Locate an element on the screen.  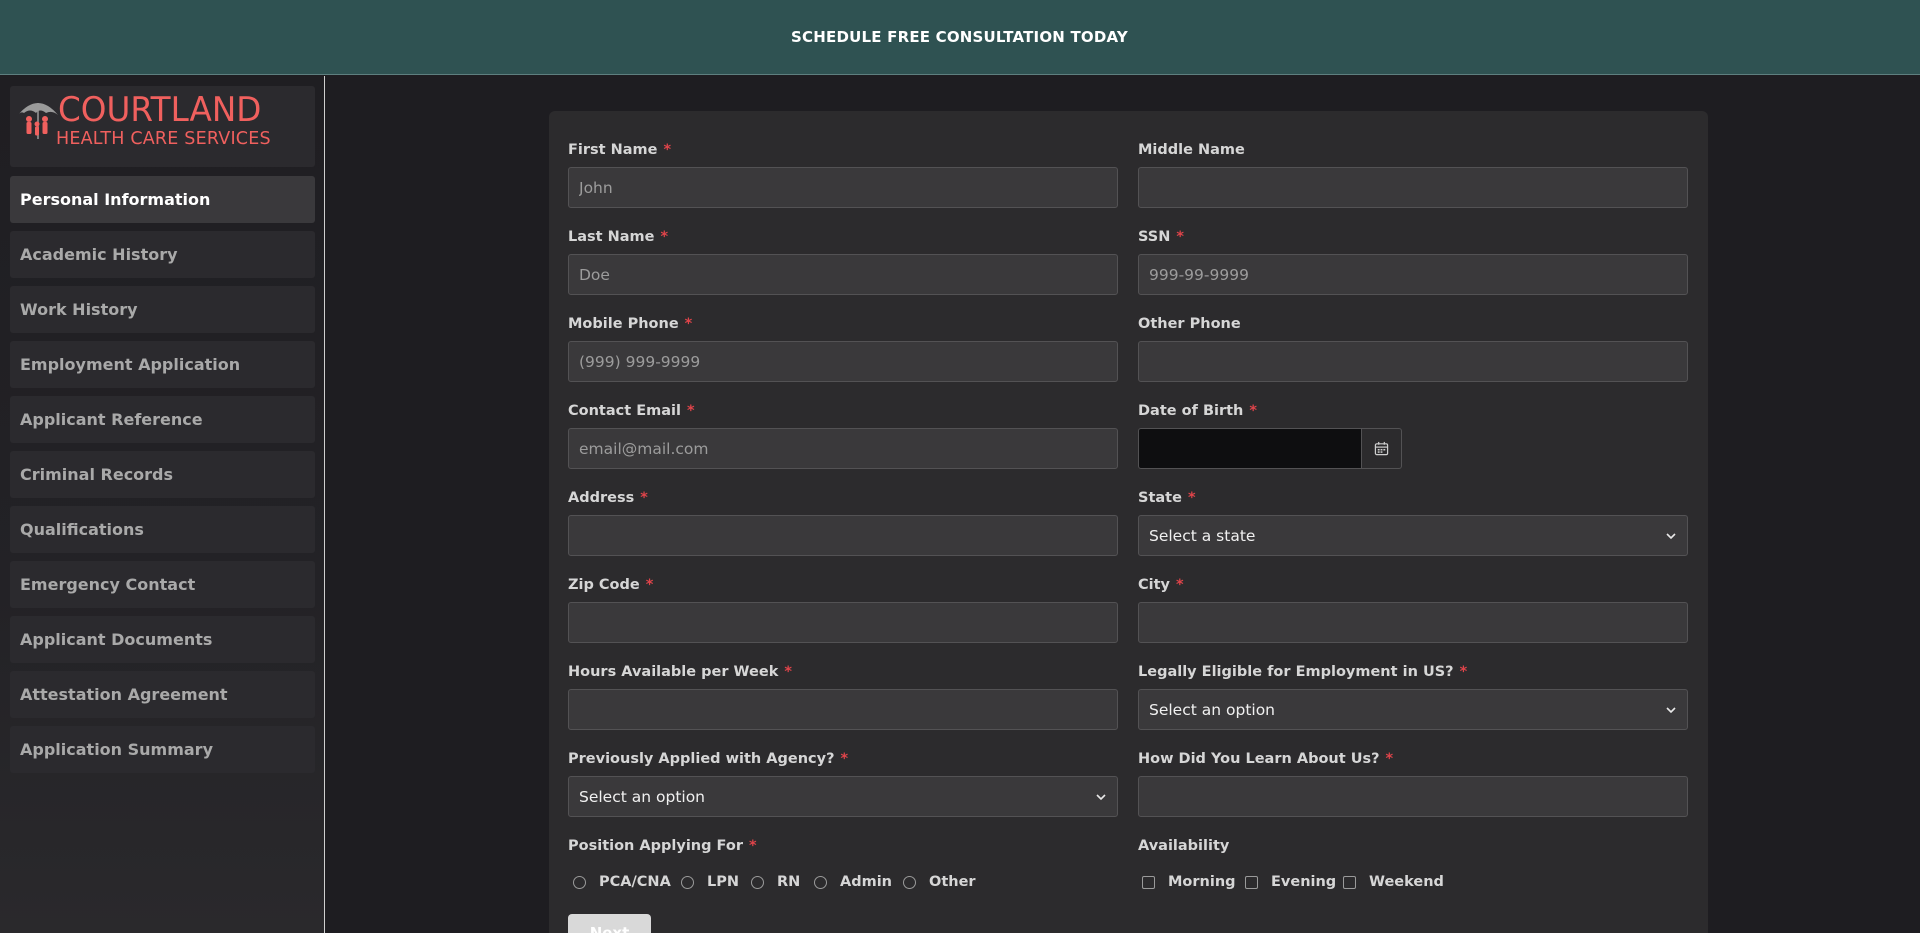
date-of-birth-input is located at coordinates (1250, 448).